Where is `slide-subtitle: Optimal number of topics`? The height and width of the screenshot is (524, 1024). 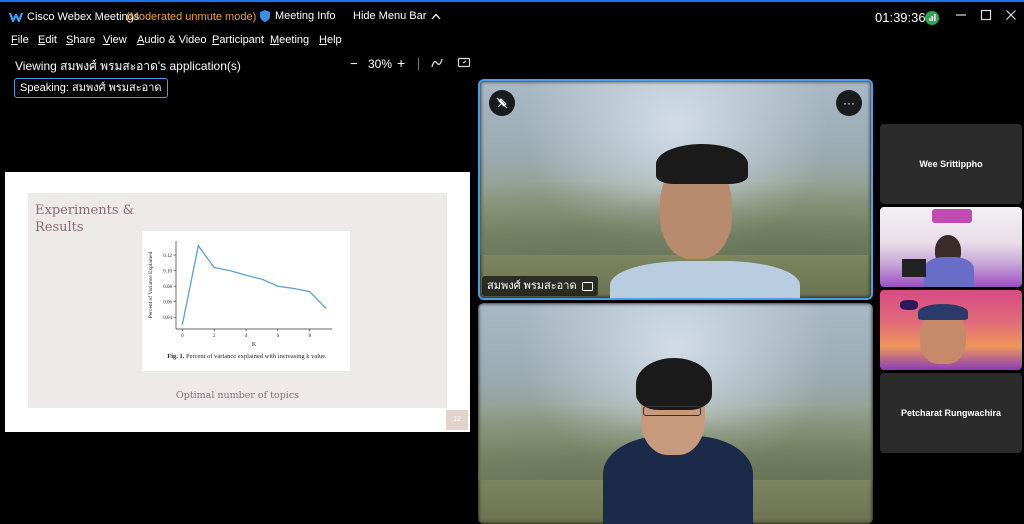 slide-subtitle: Optimal number of topics is located at coordinates (237, 395).